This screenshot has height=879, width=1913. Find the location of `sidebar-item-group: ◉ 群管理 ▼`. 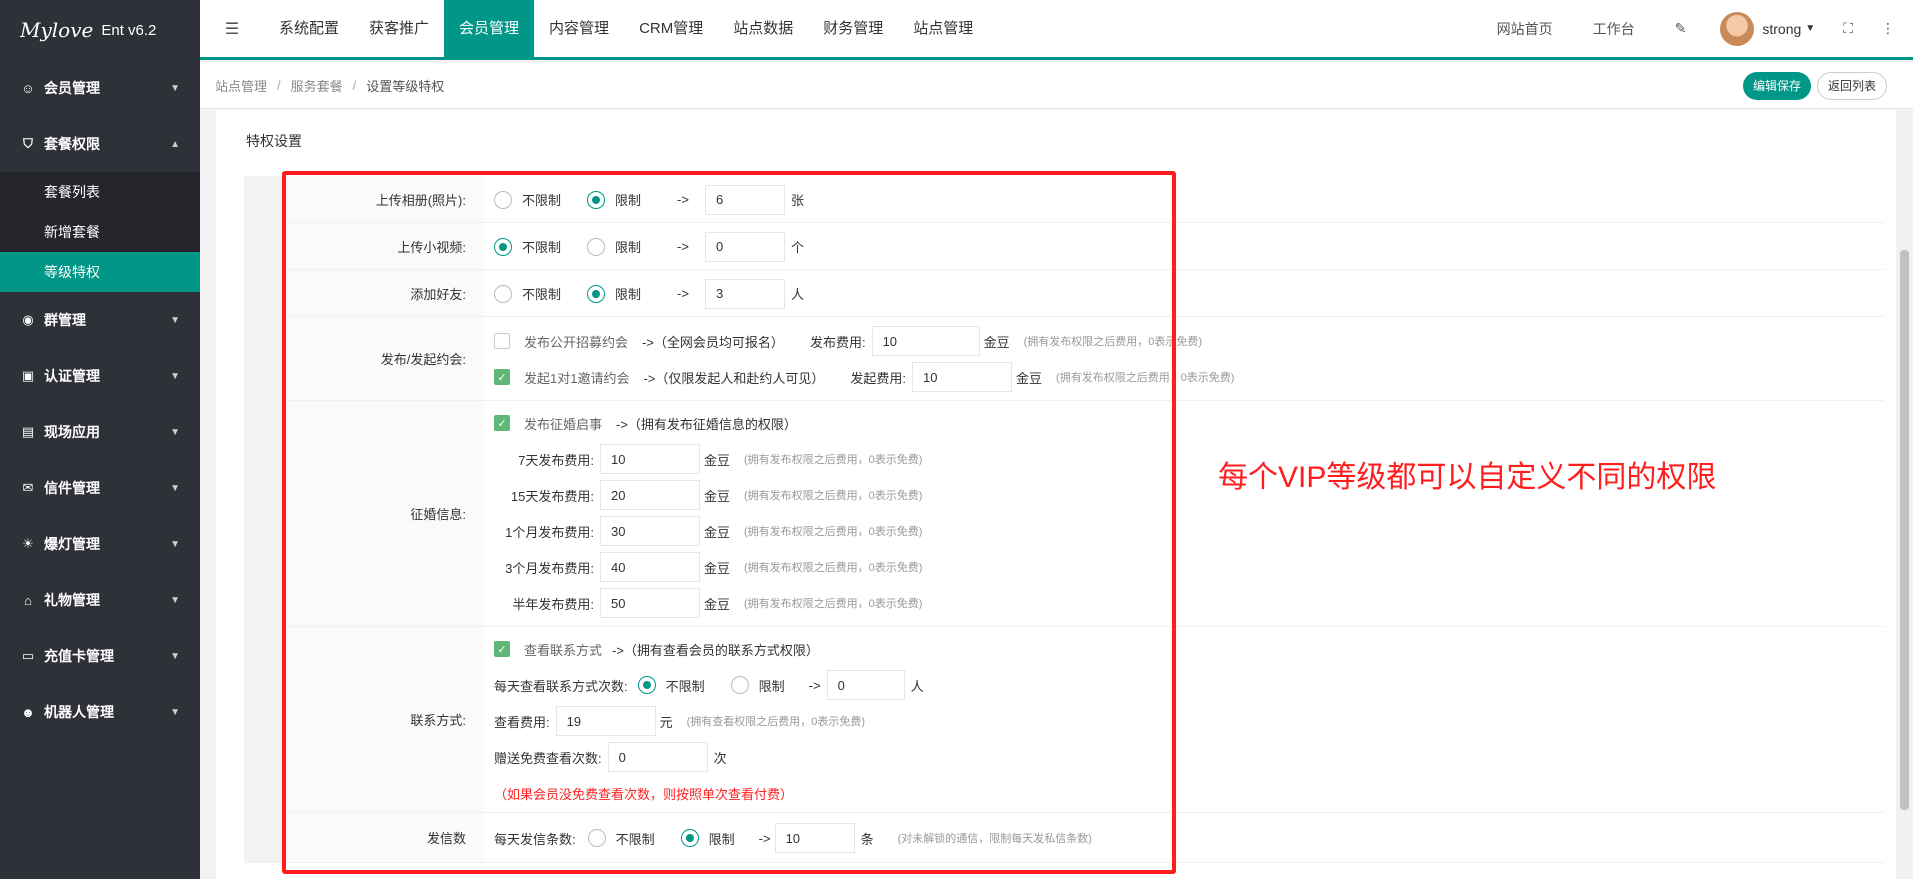

sidebar-item-group: ◉ 群管理 ▼ is located at coordinates (100, 320).